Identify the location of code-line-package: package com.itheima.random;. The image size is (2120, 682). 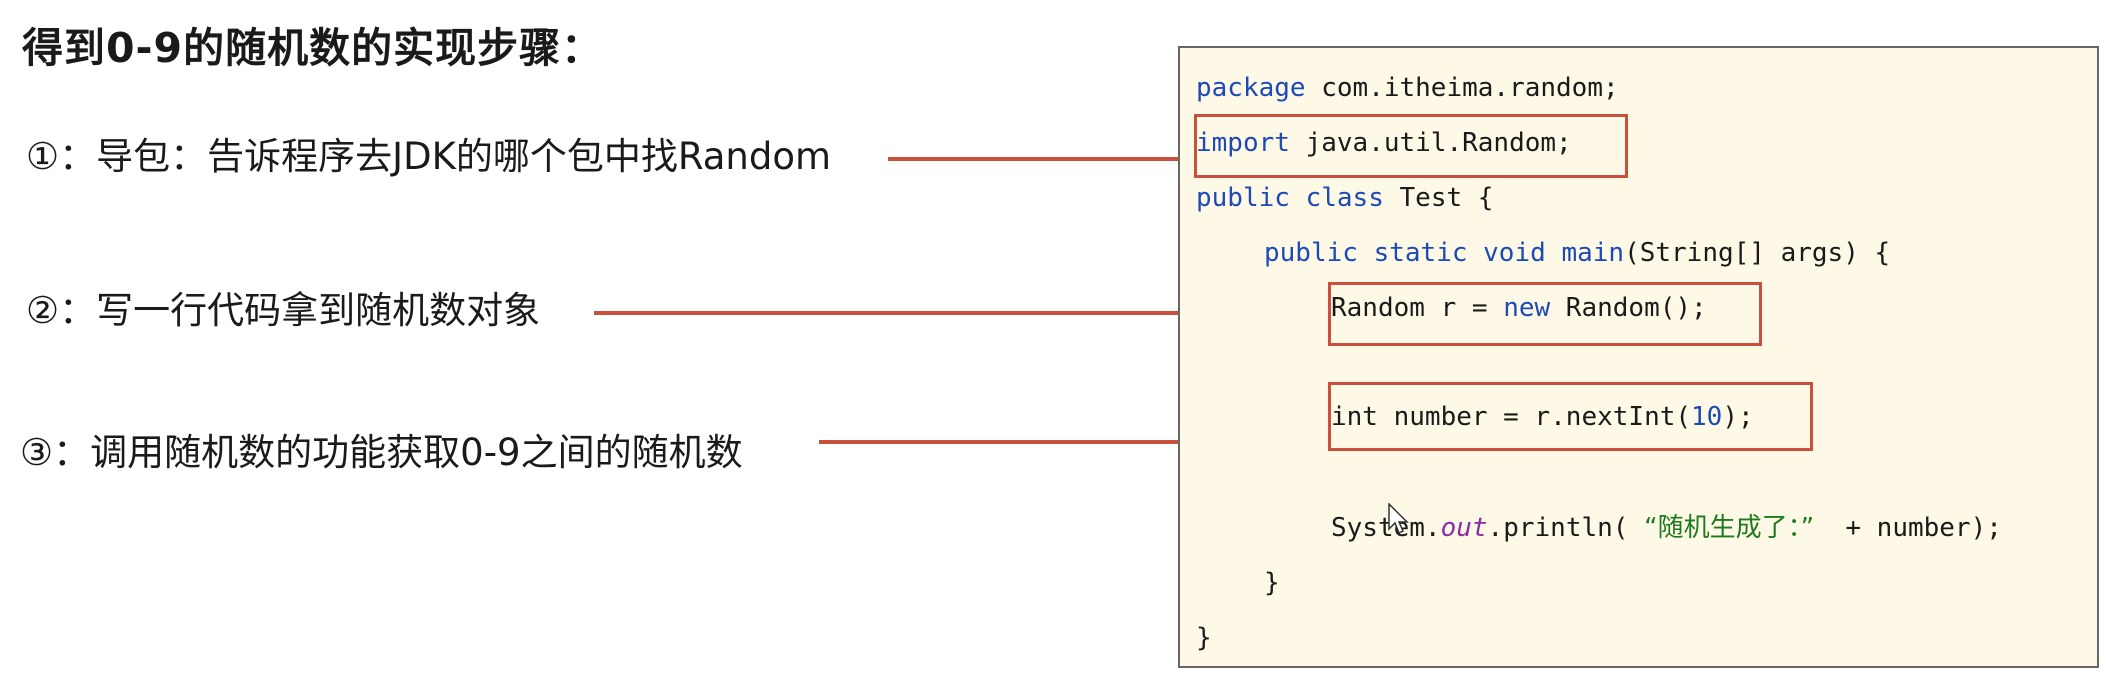
(1407, 88).